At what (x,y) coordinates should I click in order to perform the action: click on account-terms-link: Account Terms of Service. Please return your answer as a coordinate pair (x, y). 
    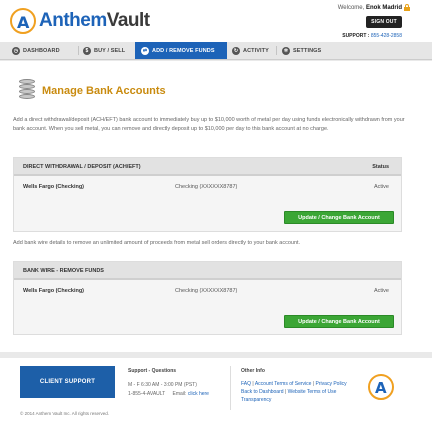
    Looking at the image, I should click on (283, 384).